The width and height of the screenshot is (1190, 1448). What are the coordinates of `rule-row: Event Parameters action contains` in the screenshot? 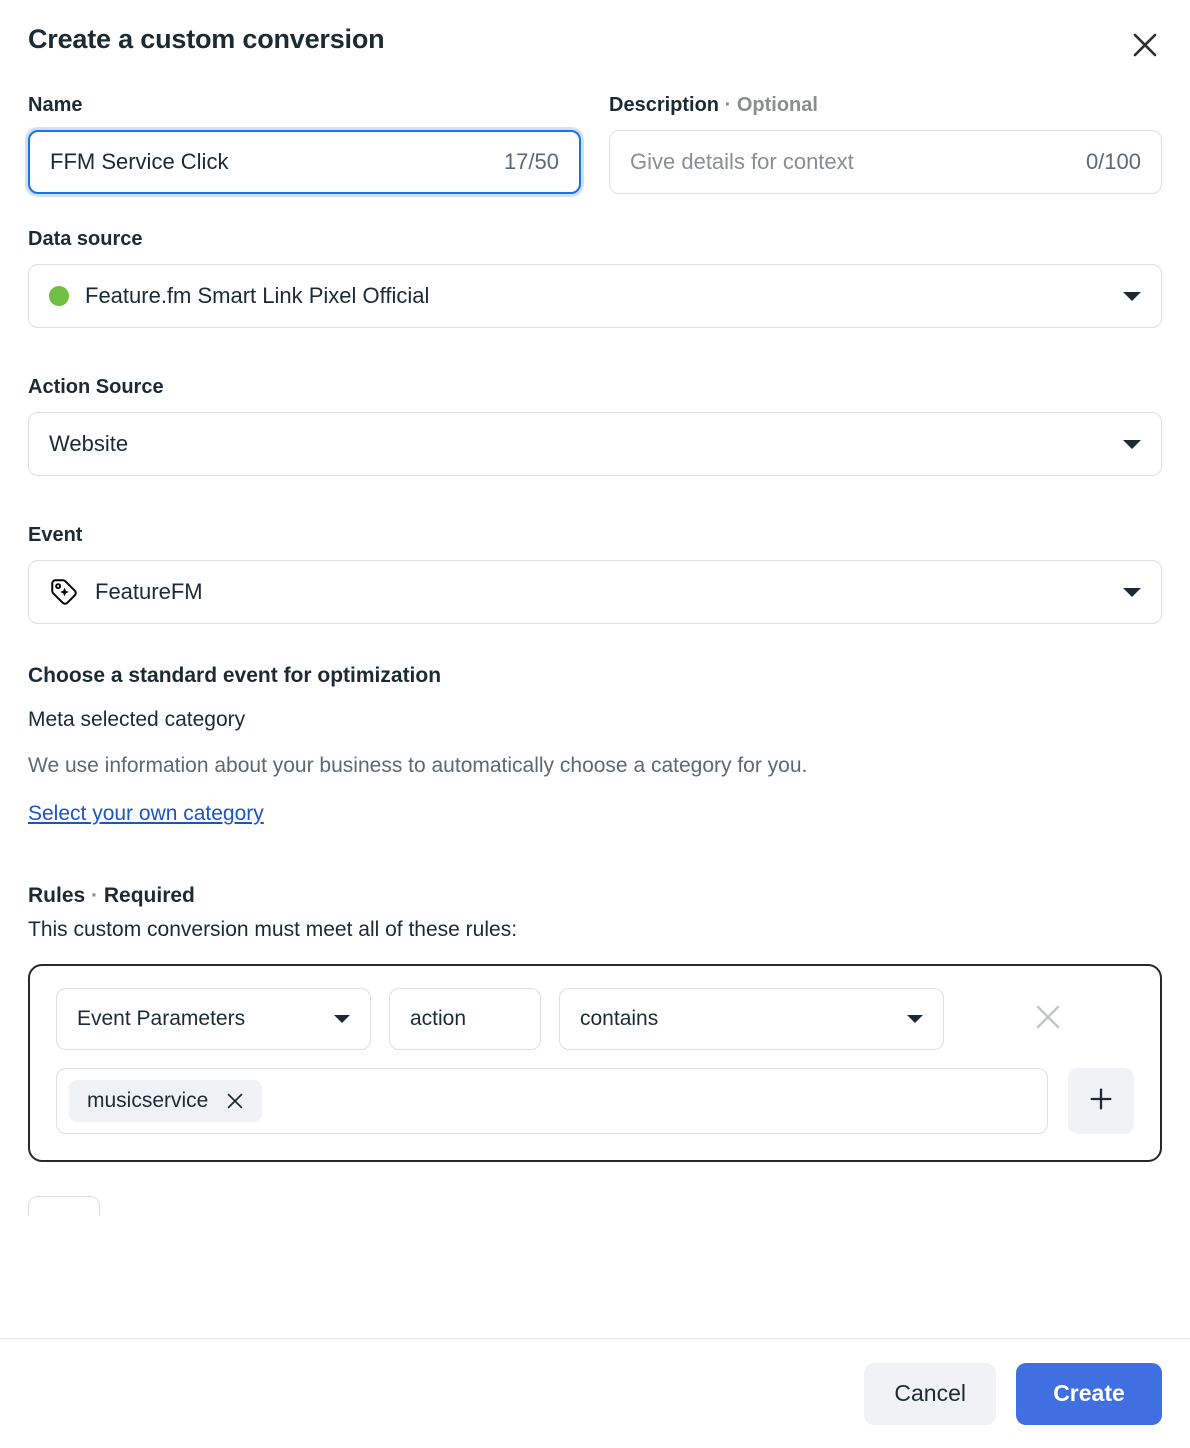 It's located at (595, 1019).